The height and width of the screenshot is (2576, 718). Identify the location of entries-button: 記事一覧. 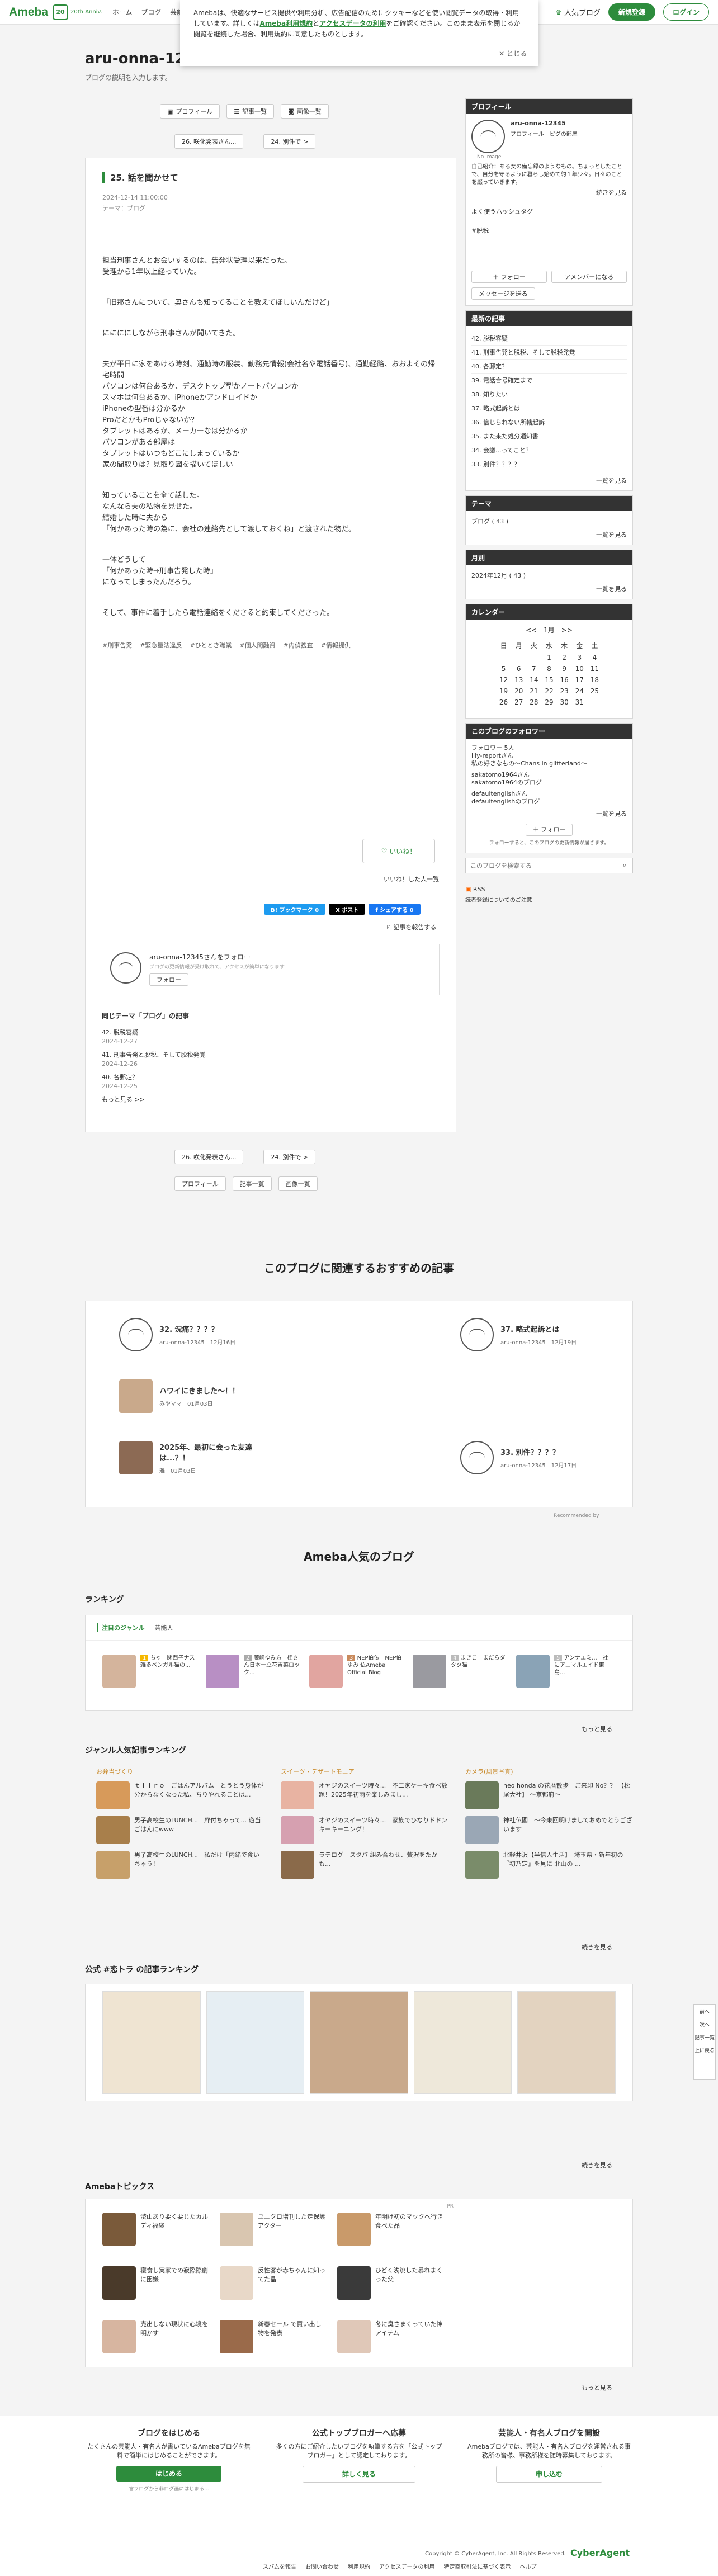
(252, 1183).